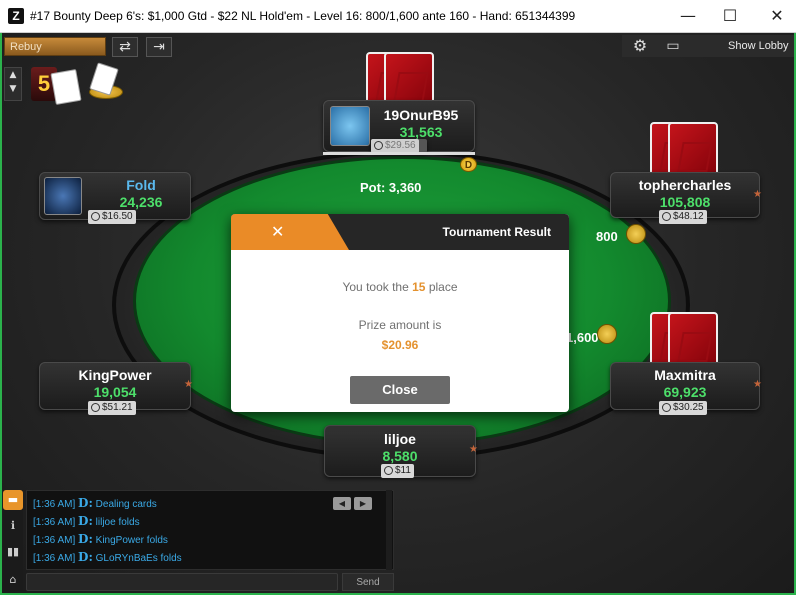 The width and height of the screenshot is (796, 595). I want to click on chevron-down-icon: ▼, so click(13, 89).